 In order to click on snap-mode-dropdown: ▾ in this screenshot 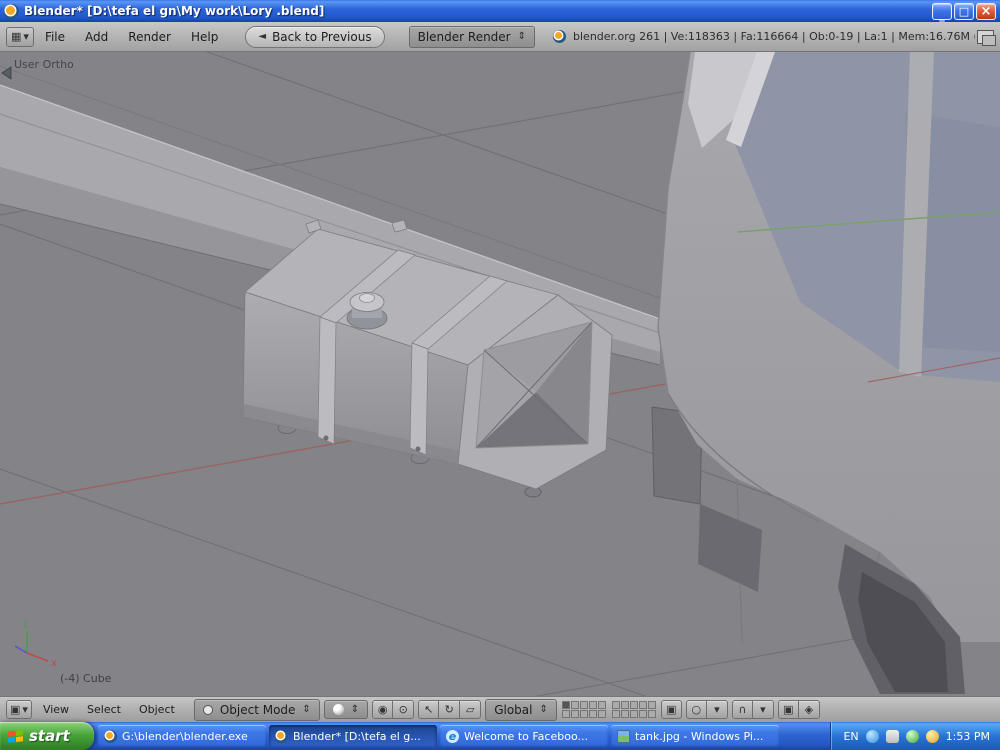, I will do `click(763, 709)`.